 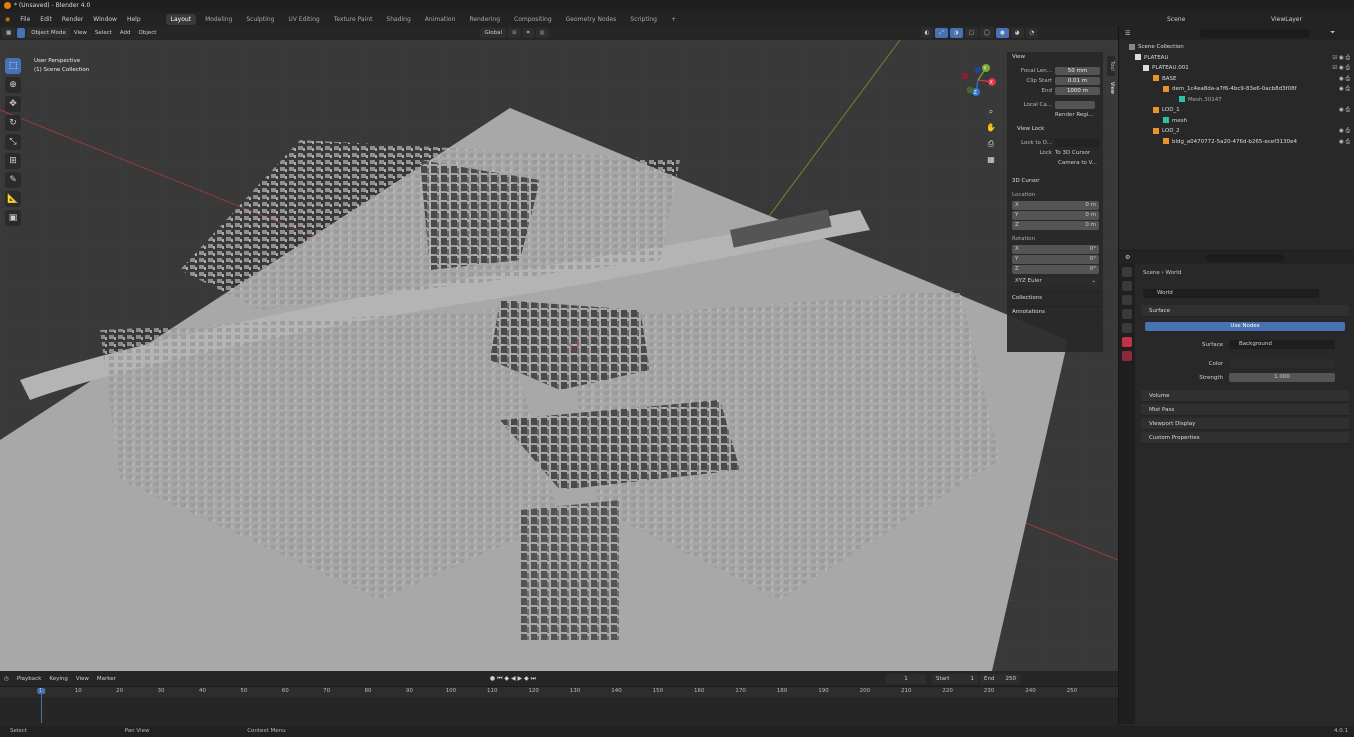 What do you see at coordinates (673, 19) in the screenshot?
I see `add-workspace-button: +` at bounding box center [673, 19].